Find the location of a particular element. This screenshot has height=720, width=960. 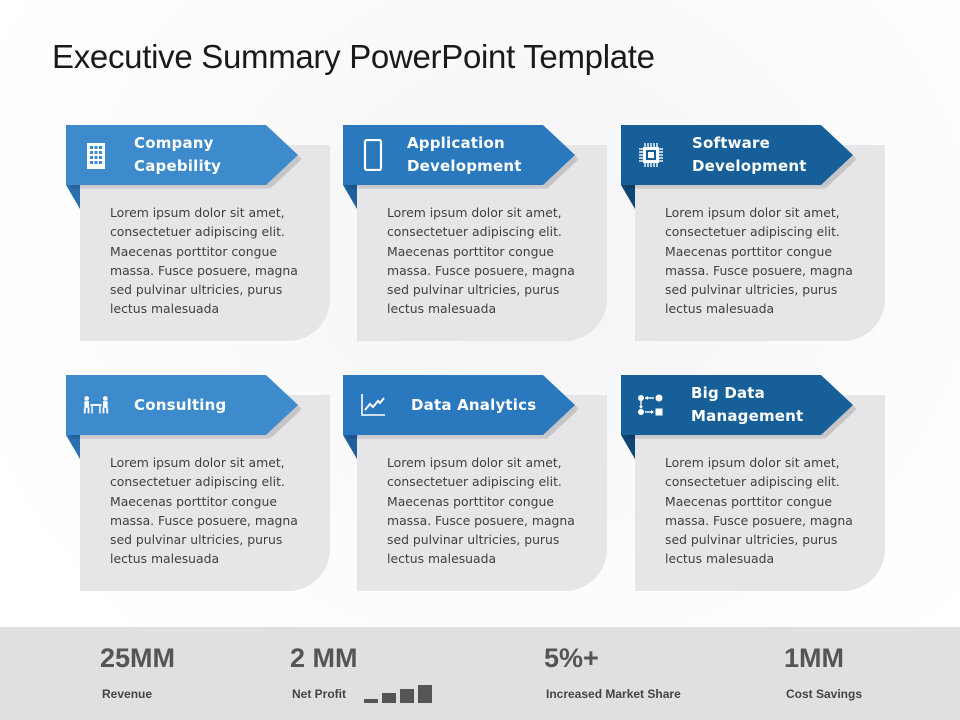

card-title: Big Data Management is located at coordinates (761, 405).